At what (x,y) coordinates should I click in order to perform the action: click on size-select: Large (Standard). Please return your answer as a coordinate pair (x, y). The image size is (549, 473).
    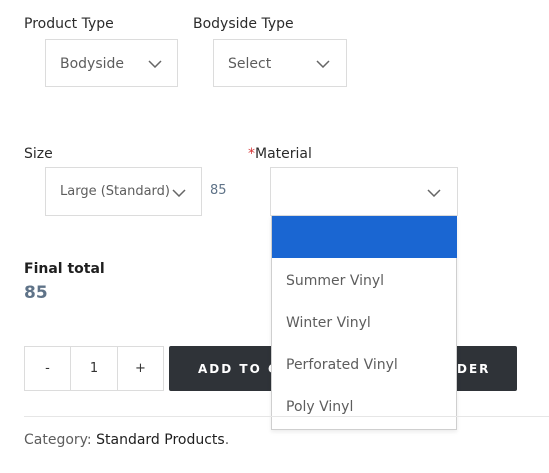
    Looking at the image, I should click on (123, 191).